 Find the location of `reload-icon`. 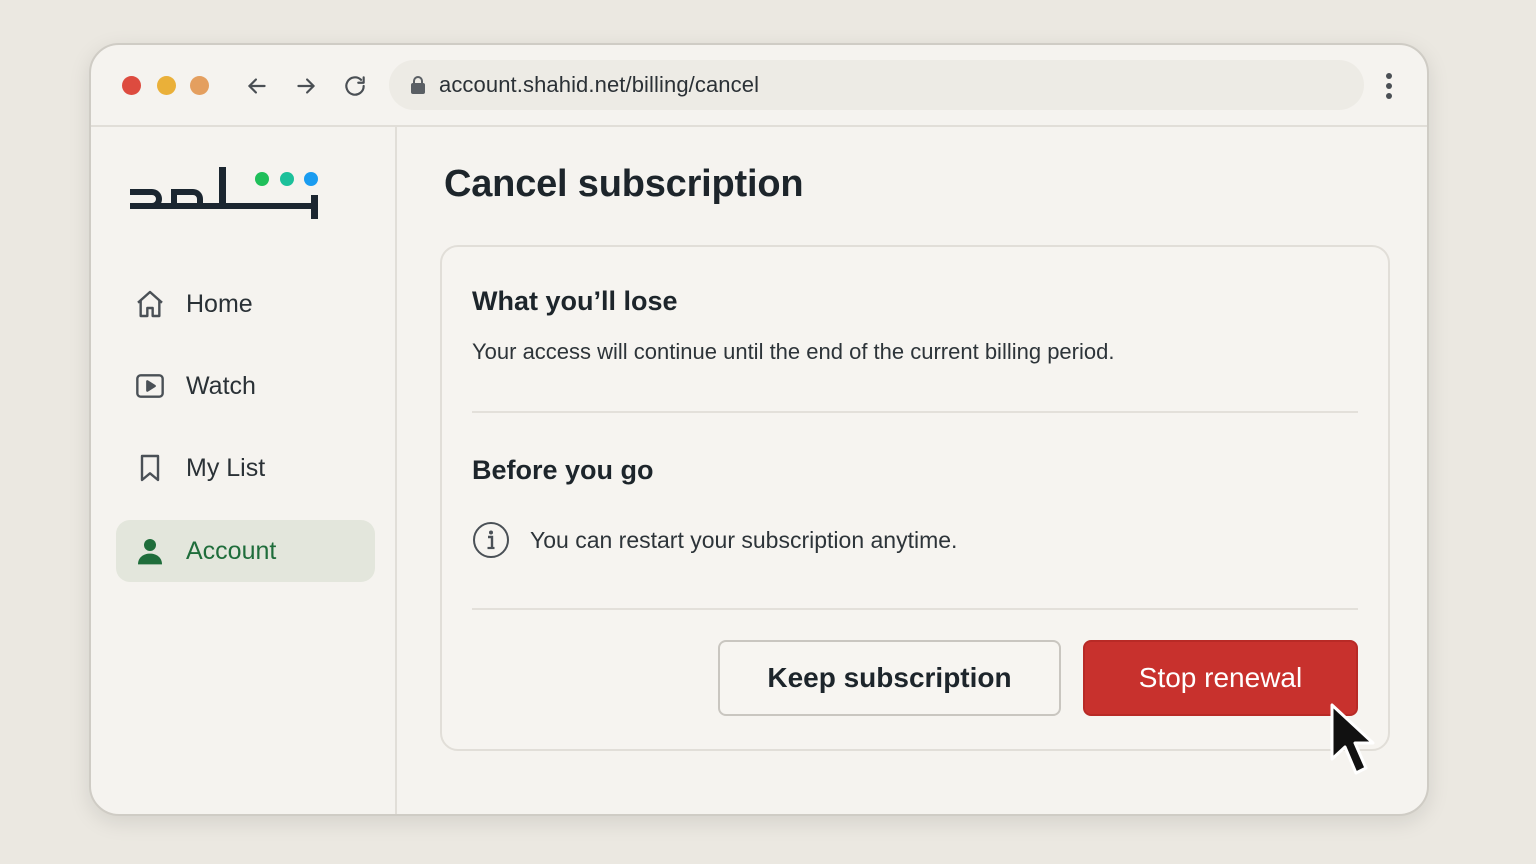

reload-icon is located at coordinates (355, 86).